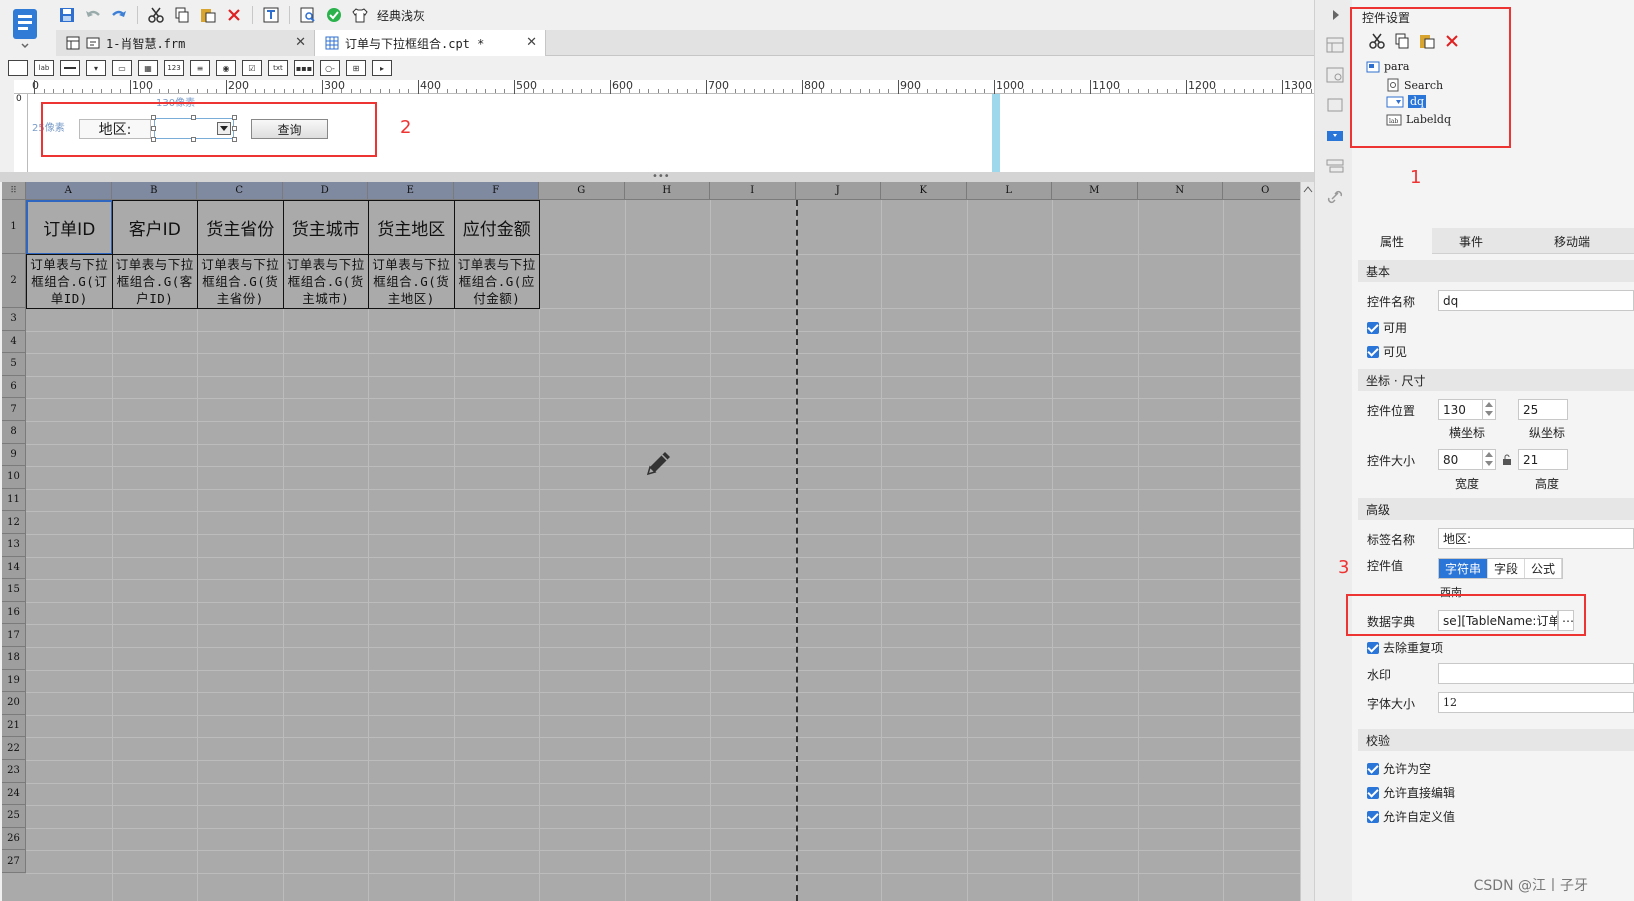 The height and width of the screenshot is (901, 1634). I want to click on radio-widget-icon: ◉, so click(226, 68).